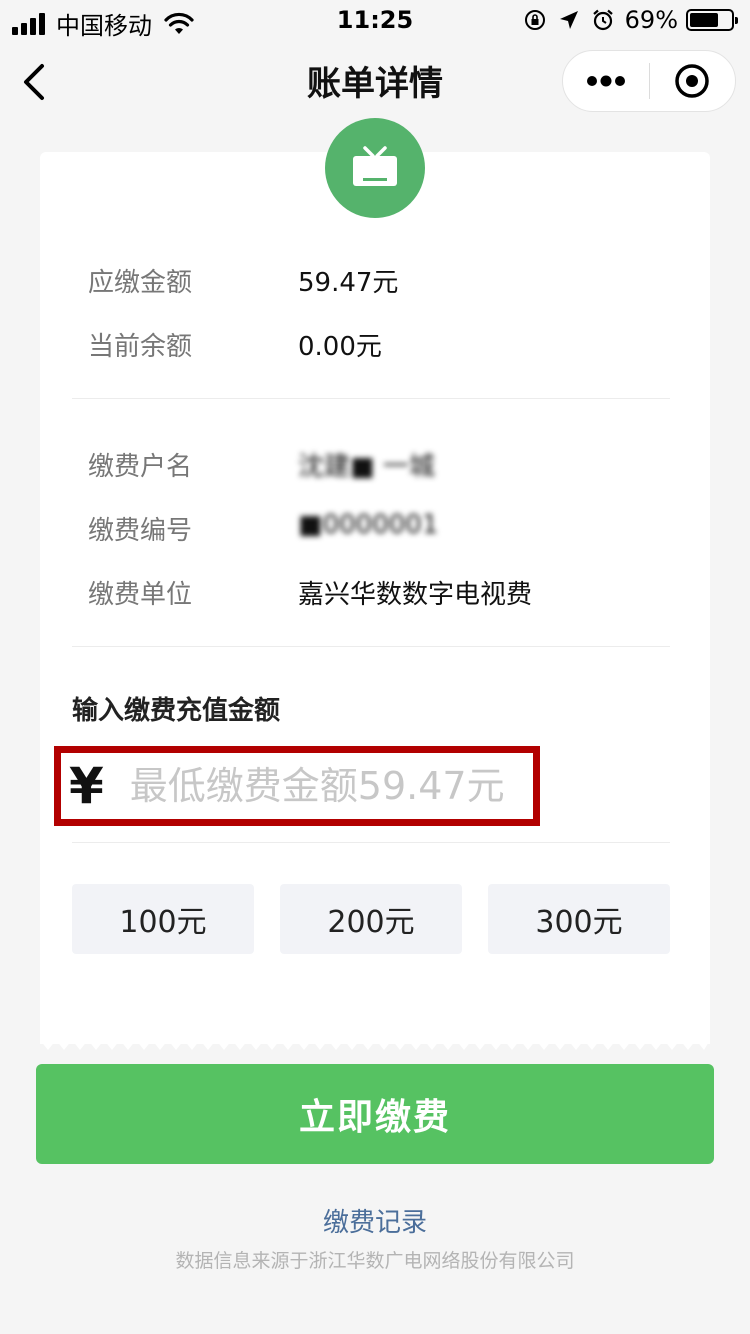  What do you see at coordinates (324, 786) in the screenshot?
I see `amount-input` at bounding box center [324, 786].